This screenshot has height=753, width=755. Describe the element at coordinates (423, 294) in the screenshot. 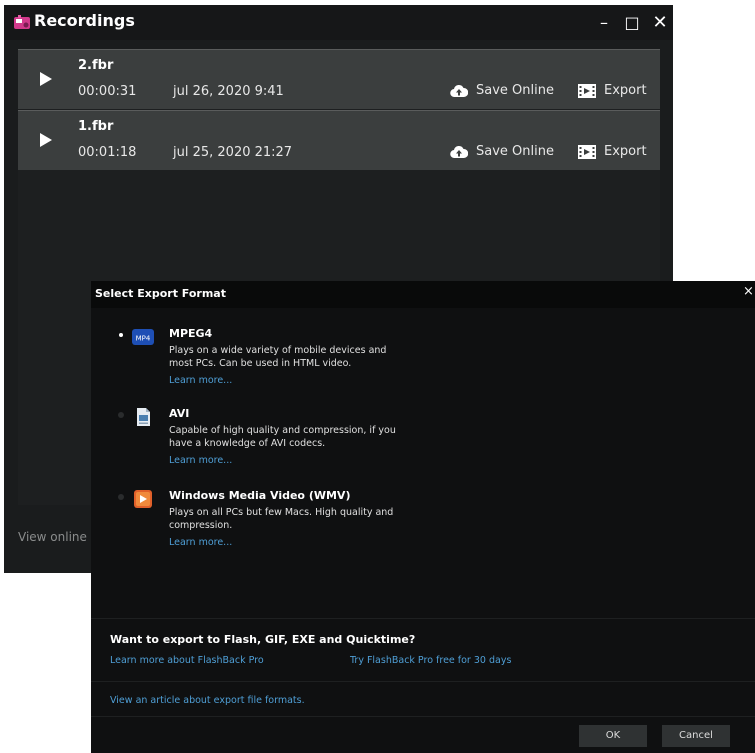

I see `dialog-title-bar: Select Export Format ×` at that location.